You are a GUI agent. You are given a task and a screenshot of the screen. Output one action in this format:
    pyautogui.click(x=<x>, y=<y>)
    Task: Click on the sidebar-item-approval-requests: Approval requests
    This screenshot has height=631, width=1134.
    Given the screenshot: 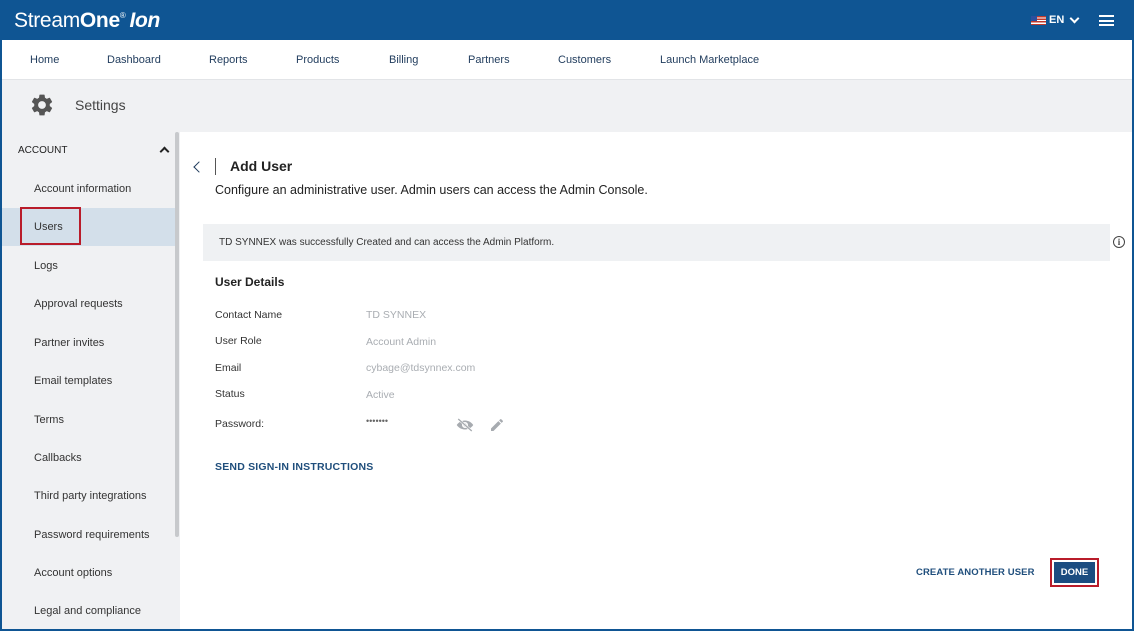 What is the action you would take?
    pyautogui.click(x=87, y=304)
    